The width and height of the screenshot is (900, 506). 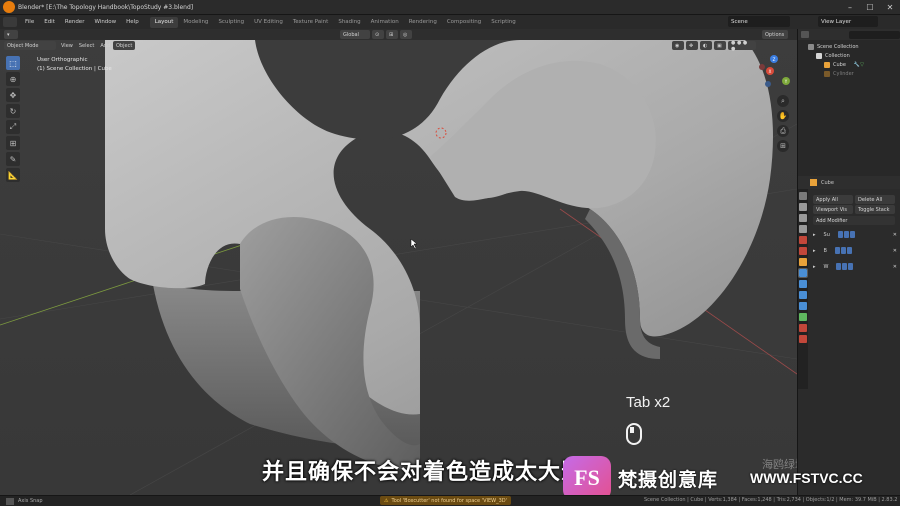 I want to click on options-dropdown: Options, so click(x=775, y=34).